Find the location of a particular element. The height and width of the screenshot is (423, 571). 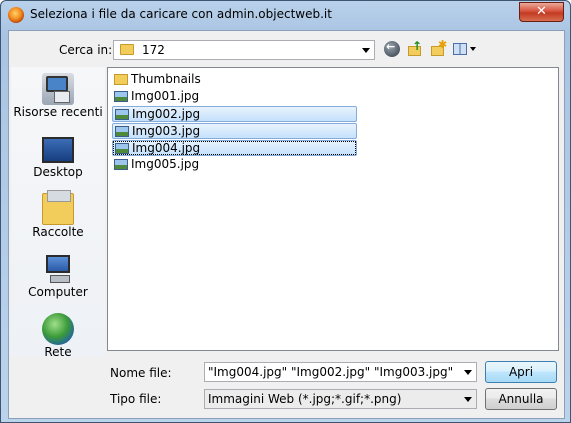

place-label: Raccolte is located at coordinates (58, 232).